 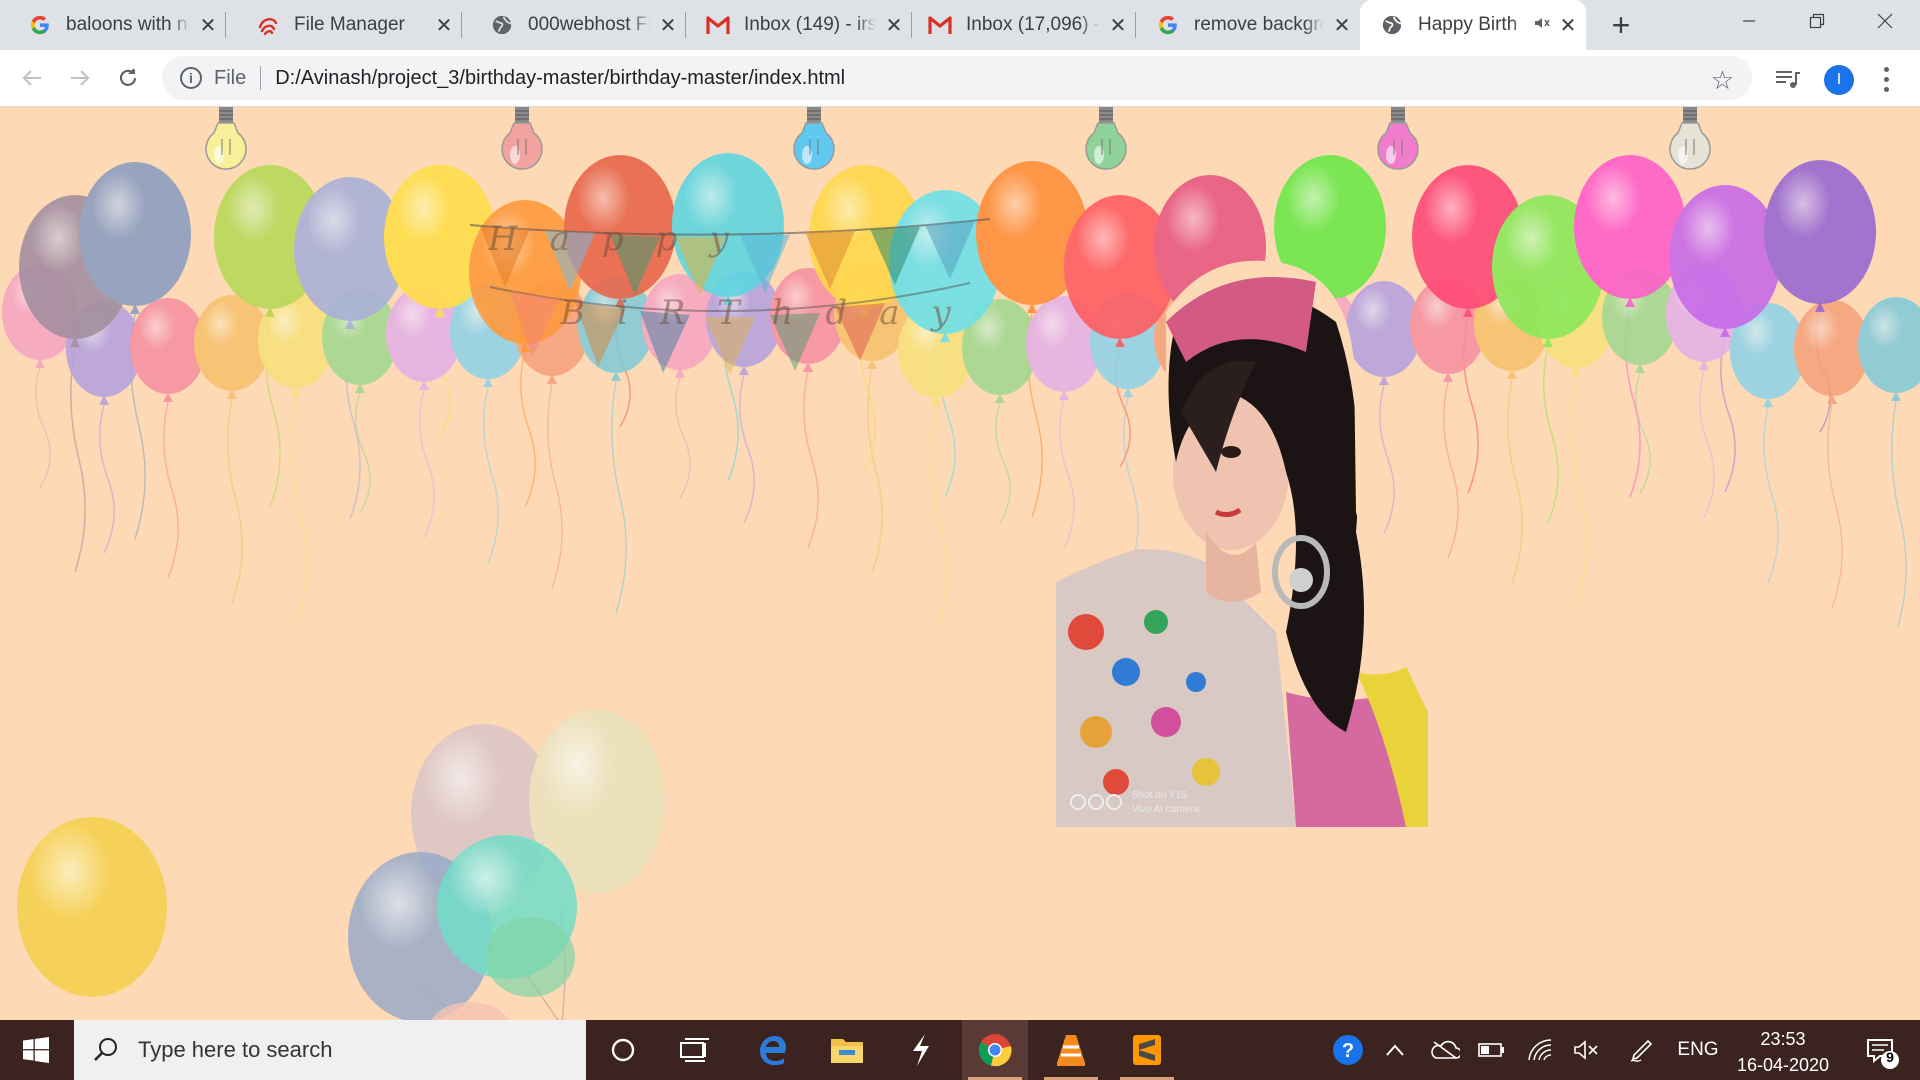 What do you see at coordinates (1885, 21) in the screenshot?
I see `close-window-button` at bounding box center [1885, 21].